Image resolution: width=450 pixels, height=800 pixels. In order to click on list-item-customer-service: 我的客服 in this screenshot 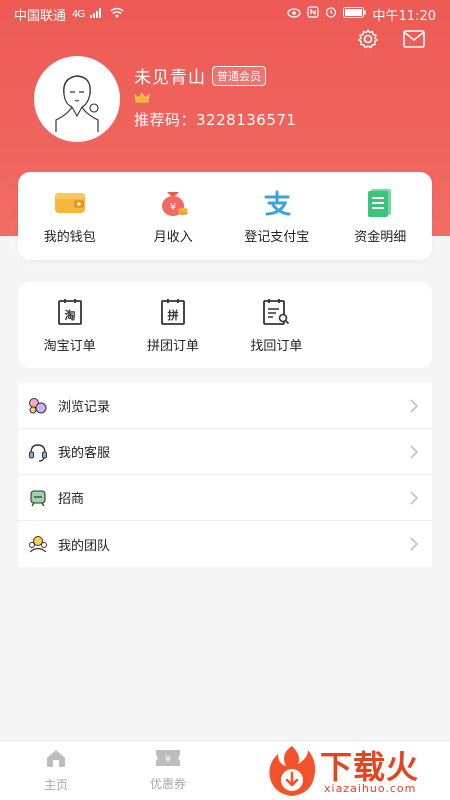, I will do `click(225, 452)`.